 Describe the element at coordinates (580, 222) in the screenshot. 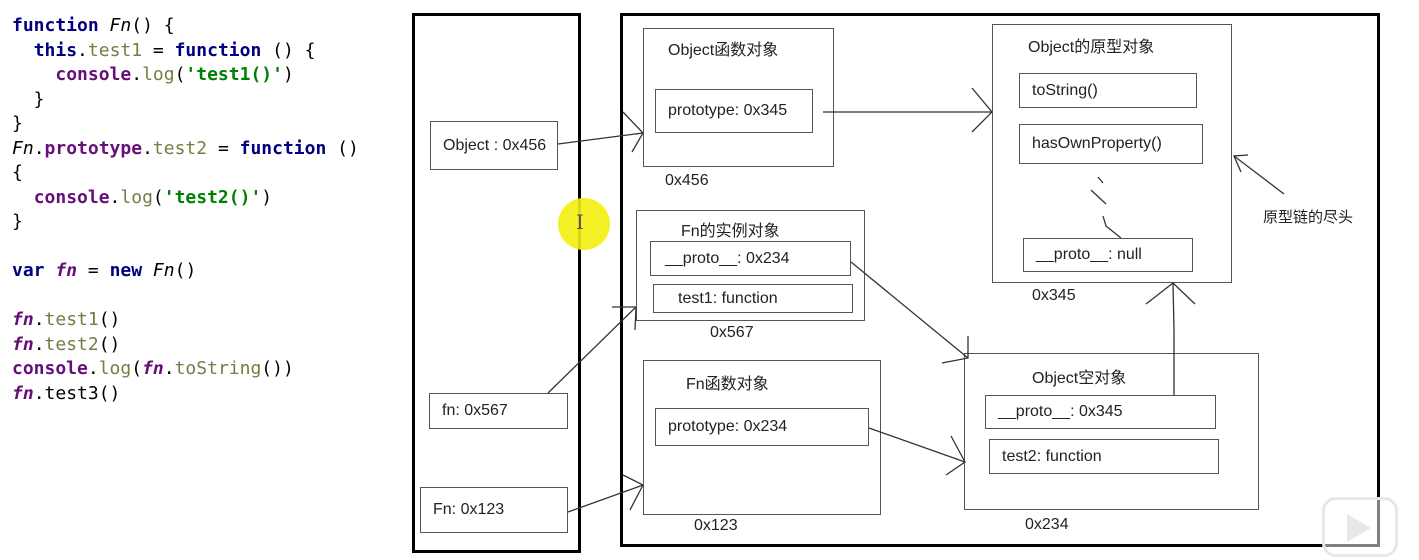

I see `text-cursor-icon: I` at that location.